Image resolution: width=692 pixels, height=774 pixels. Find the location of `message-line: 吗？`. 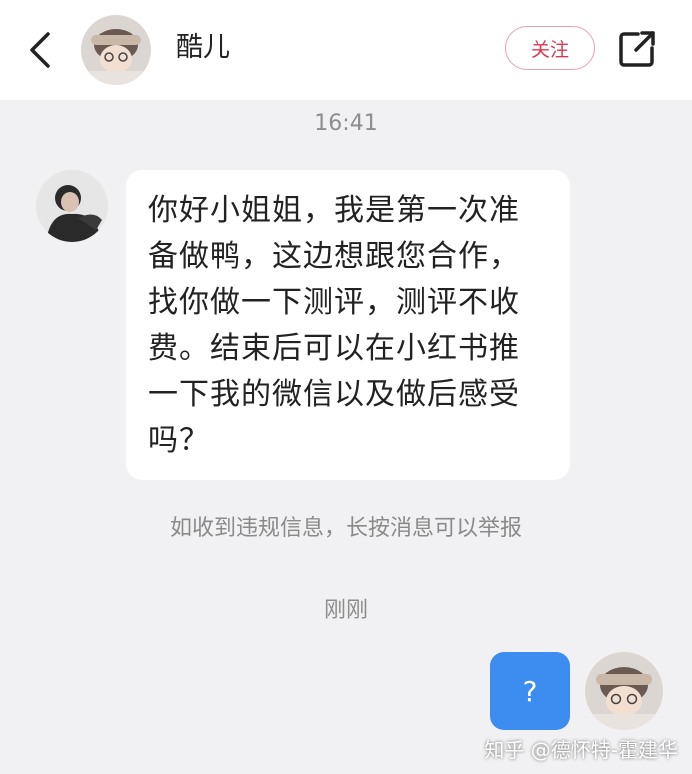

message-line: 吗？ is located at coordinates (179, 440).